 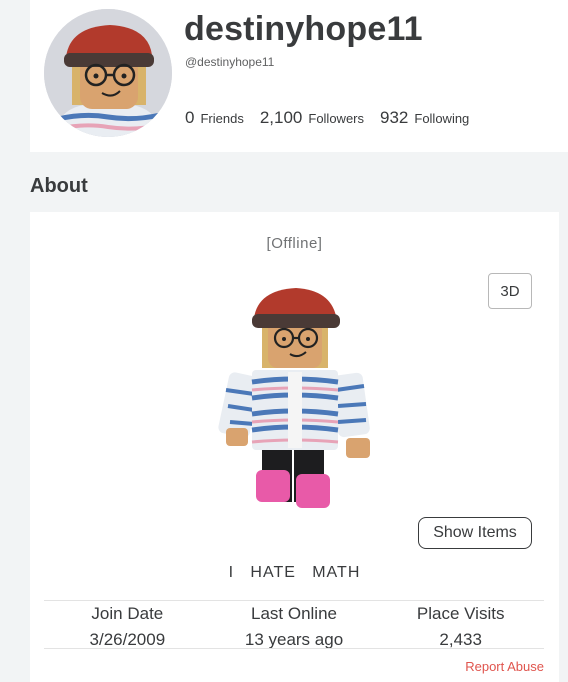 What do you see at coordinates (294, 613) in the screenshot?
I see `last-online-label: Last Online` at bounding box center [294, 613].